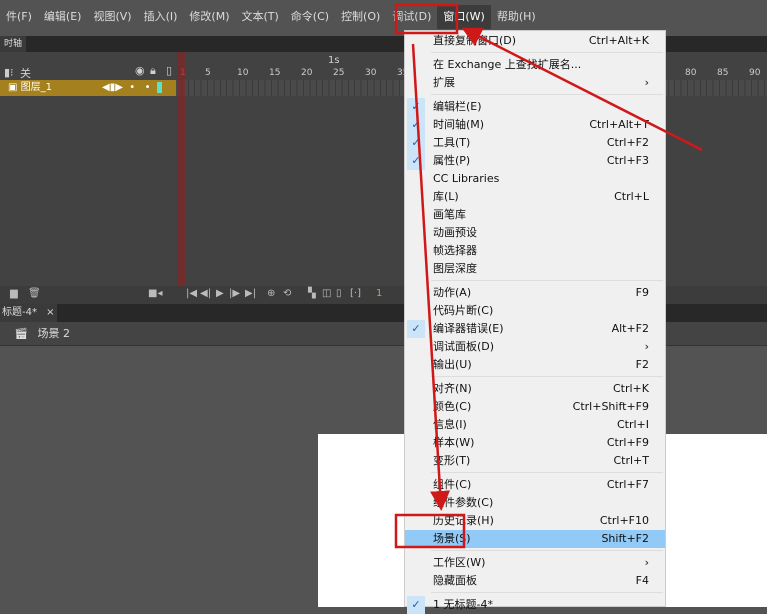 The image size is (767, 614). I want to click on menu-item: 变形(T) Ctrl+T, so click(535, 461).